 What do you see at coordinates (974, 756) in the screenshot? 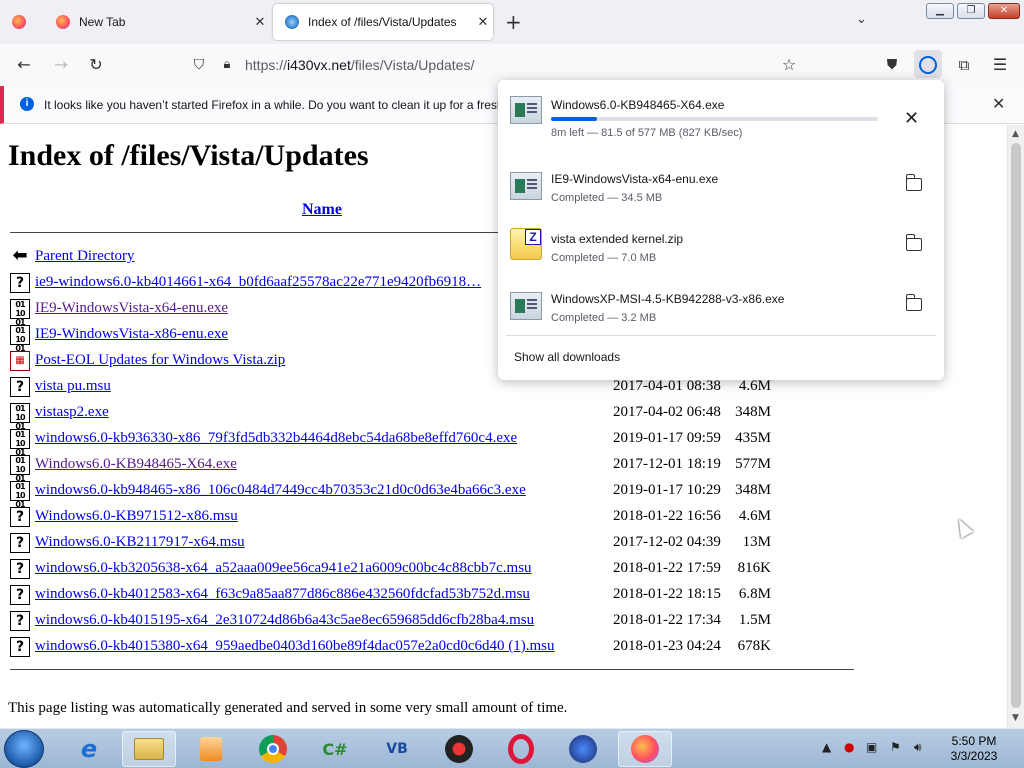
I see `clock-date: 3/3/2023` at bounding box center [974, 756].